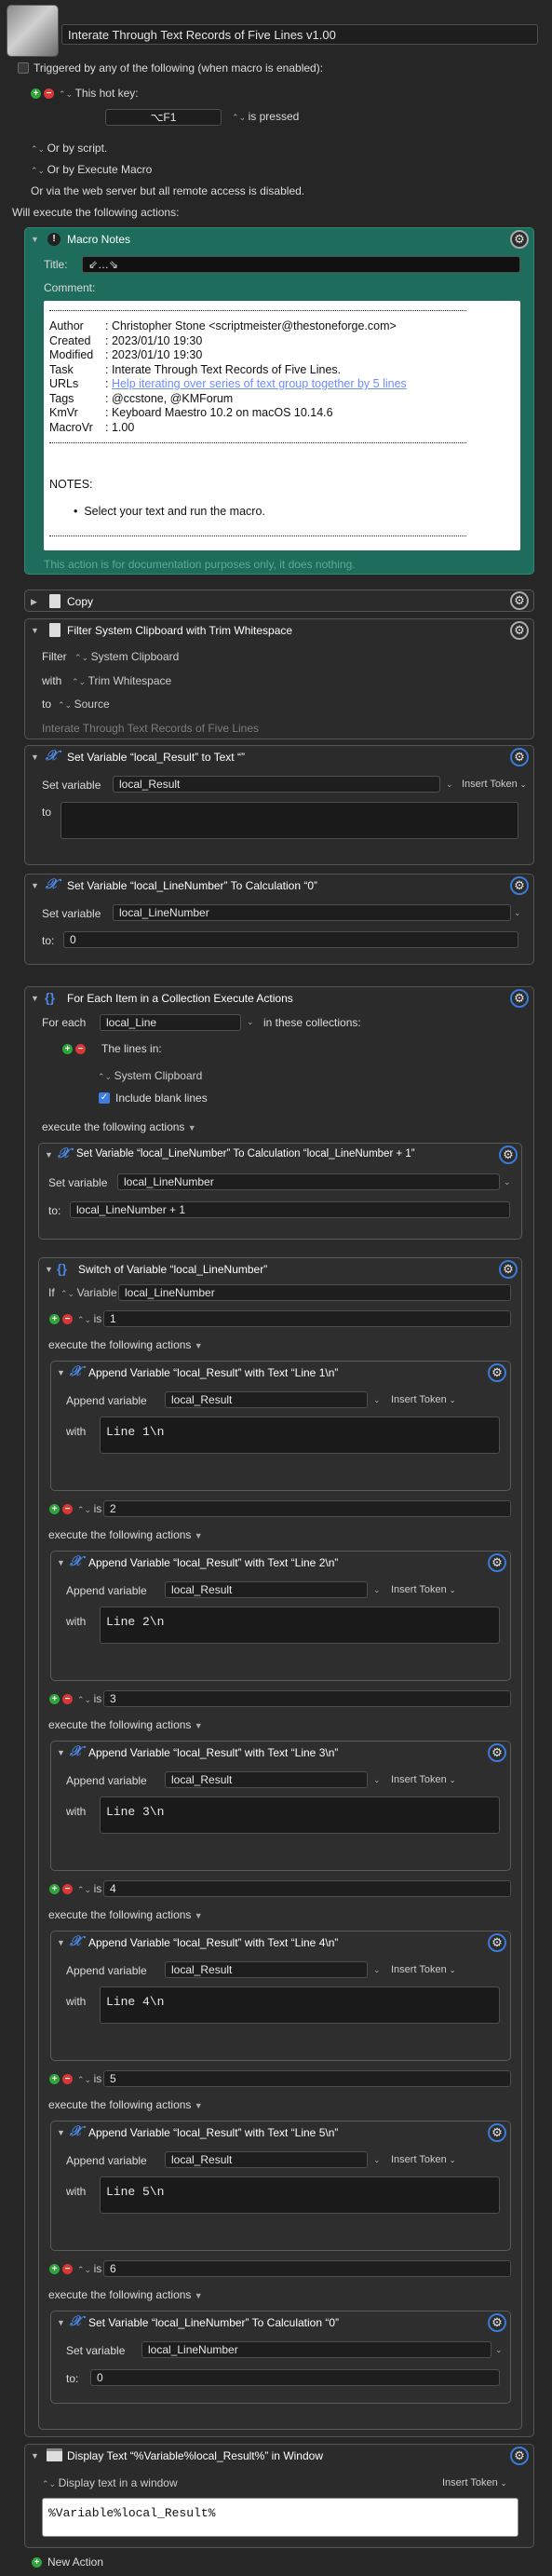 The height and width of the screenshot is (2576, 552). Describe the element at coordinates (301, 264) in the screenshot. I see `notes-title-field: ⇙…⇘` at that location.